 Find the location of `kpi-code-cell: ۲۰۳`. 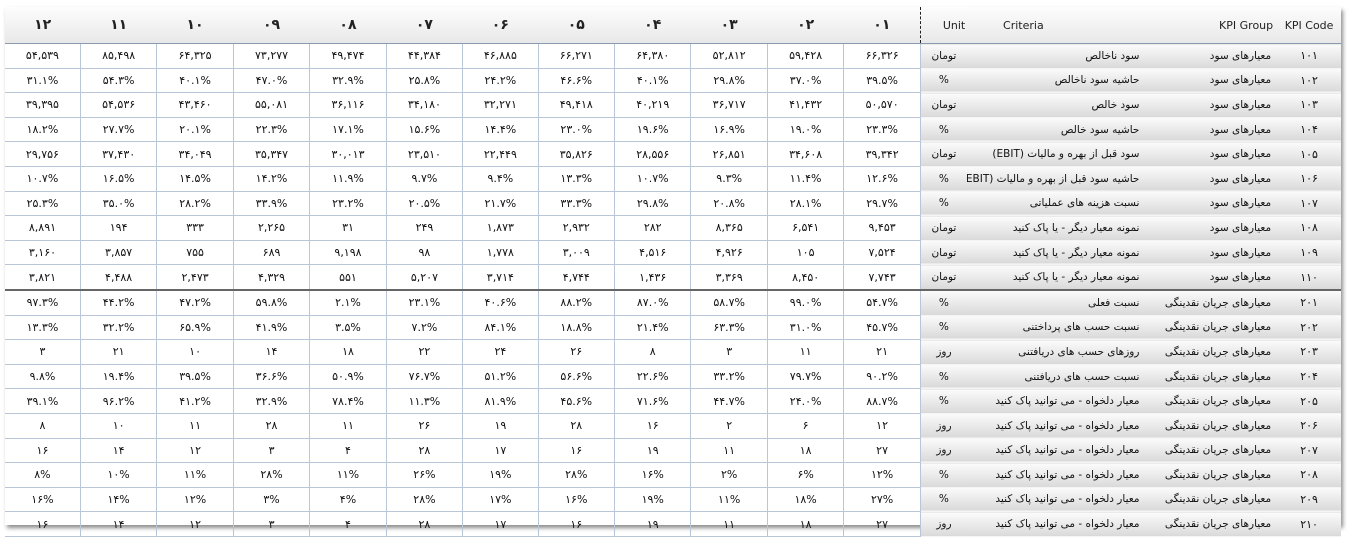

kpi-code-cell: ۲۰۳ is located at coordinates (1309, 352).